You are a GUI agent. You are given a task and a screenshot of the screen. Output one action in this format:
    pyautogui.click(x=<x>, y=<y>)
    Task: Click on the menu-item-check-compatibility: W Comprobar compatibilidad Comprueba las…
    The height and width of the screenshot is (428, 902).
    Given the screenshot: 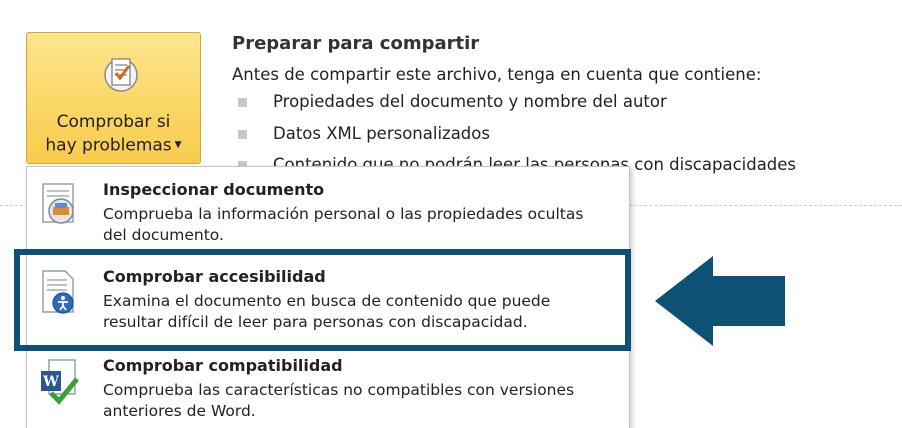 What is the action you would take?
    pyautogui.click(x=328, y=387)
    